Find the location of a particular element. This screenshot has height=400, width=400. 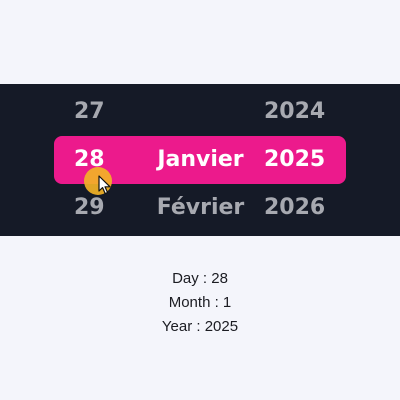

year-option-2024: 2024 is located at coordinates (294, 112).